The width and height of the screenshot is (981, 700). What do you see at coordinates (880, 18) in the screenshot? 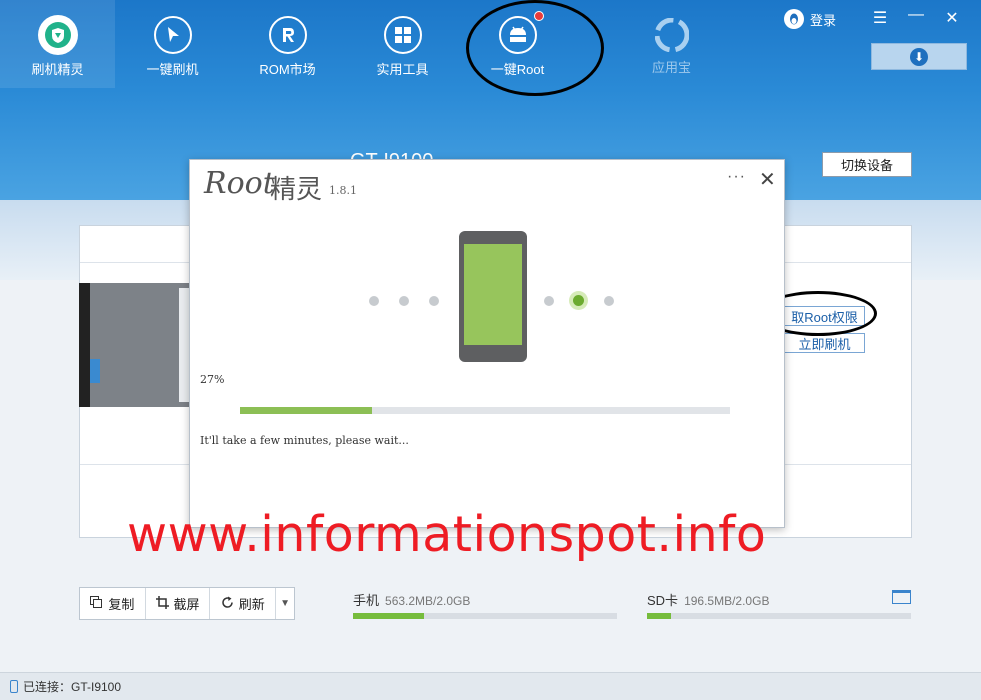
I see `menu-icon: ☰` at bounding box center [880, 18].